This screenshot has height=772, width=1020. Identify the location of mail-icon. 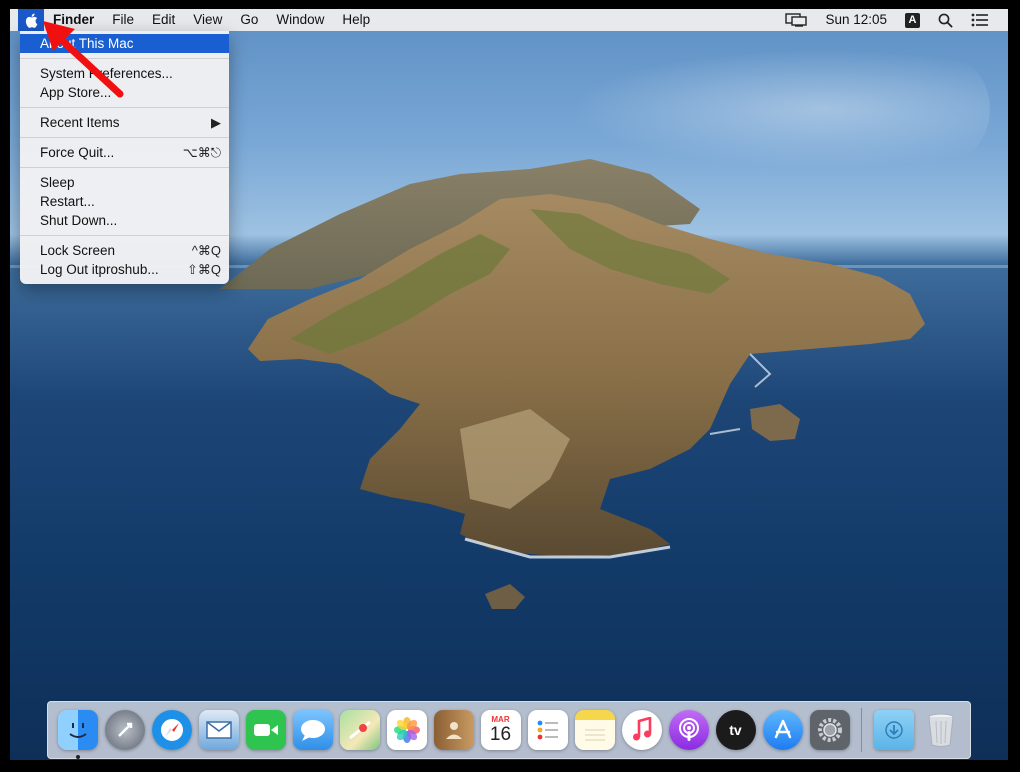
(218, 730).